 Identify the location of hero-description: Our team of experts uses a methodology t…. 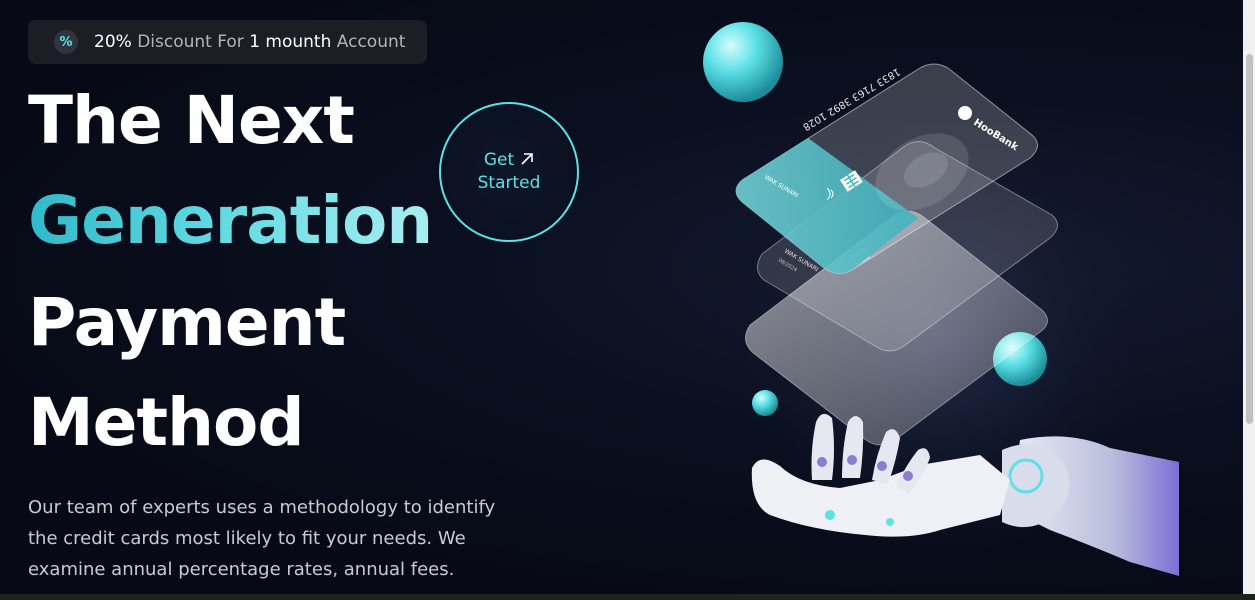
(262, 538).